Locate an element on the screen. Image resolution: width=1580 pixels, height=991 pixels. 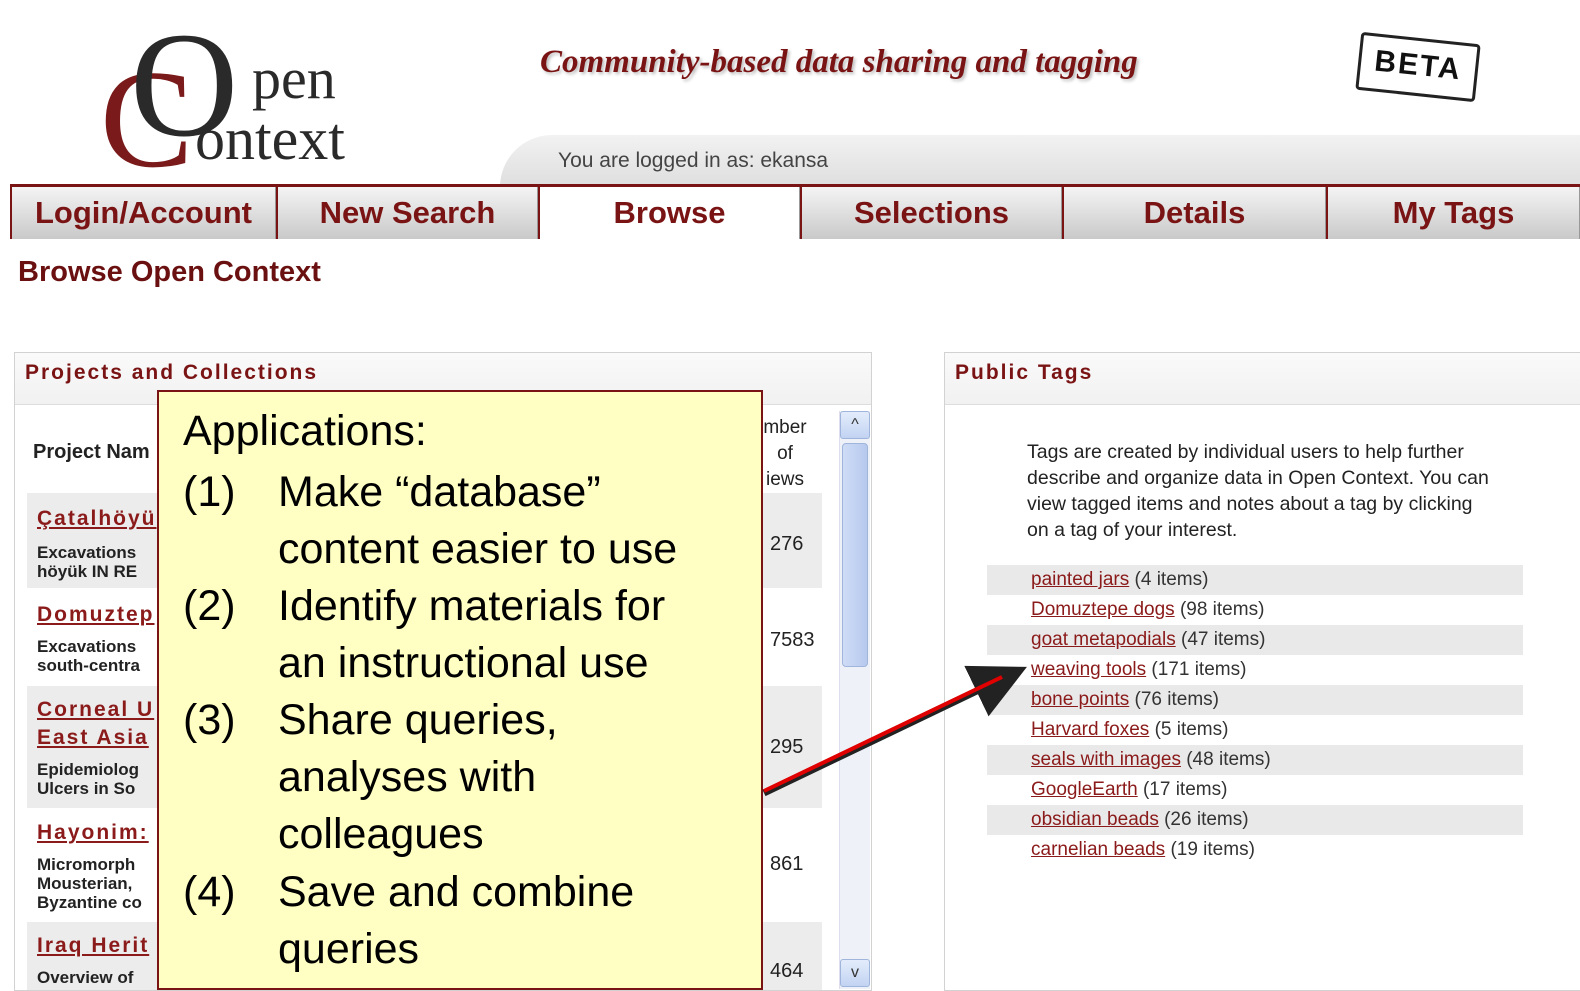
callout-line: an instructional use is located at coordinates (463, 663).